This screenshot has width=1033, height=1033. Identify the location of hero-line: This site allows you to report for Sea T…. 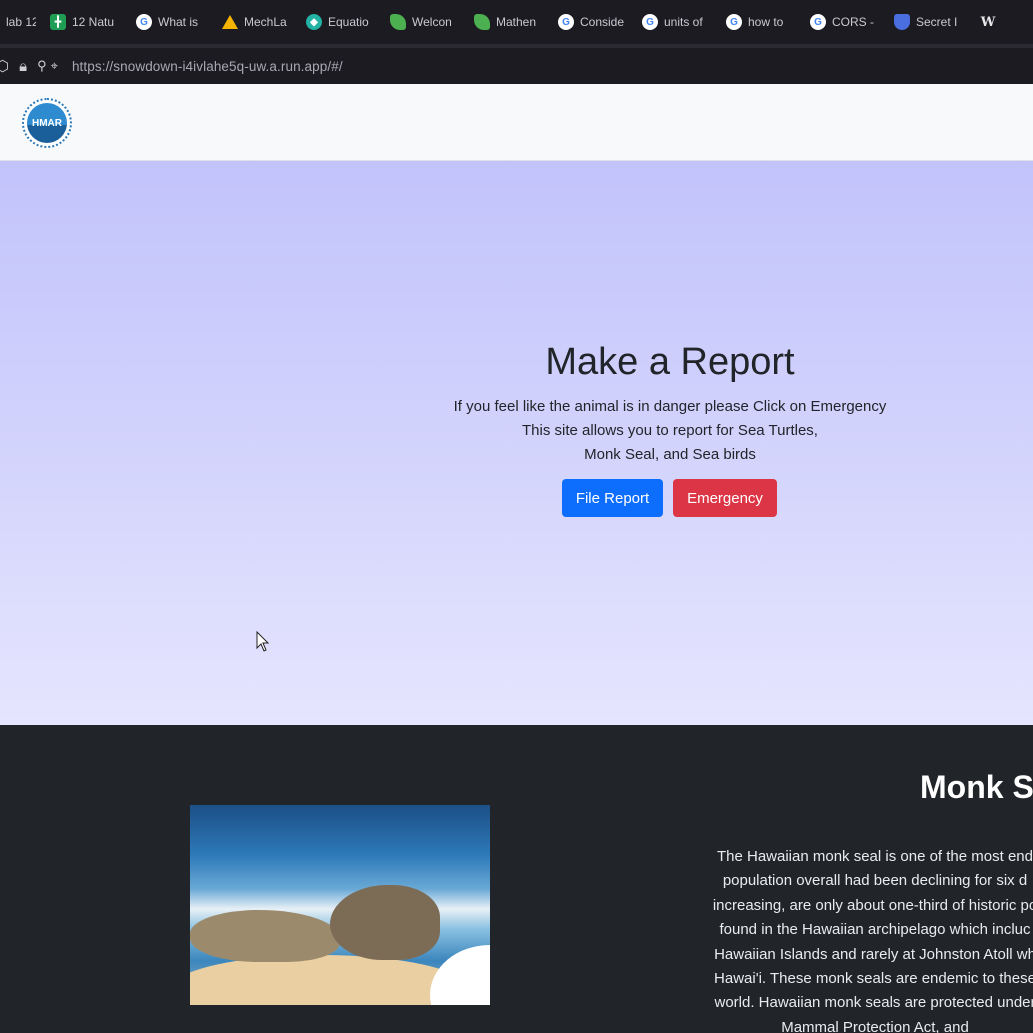
(670, 430).